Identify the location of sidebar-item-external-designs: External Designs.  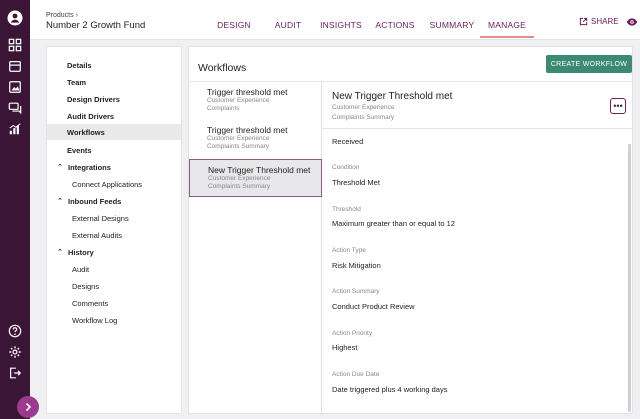
(114, 218).